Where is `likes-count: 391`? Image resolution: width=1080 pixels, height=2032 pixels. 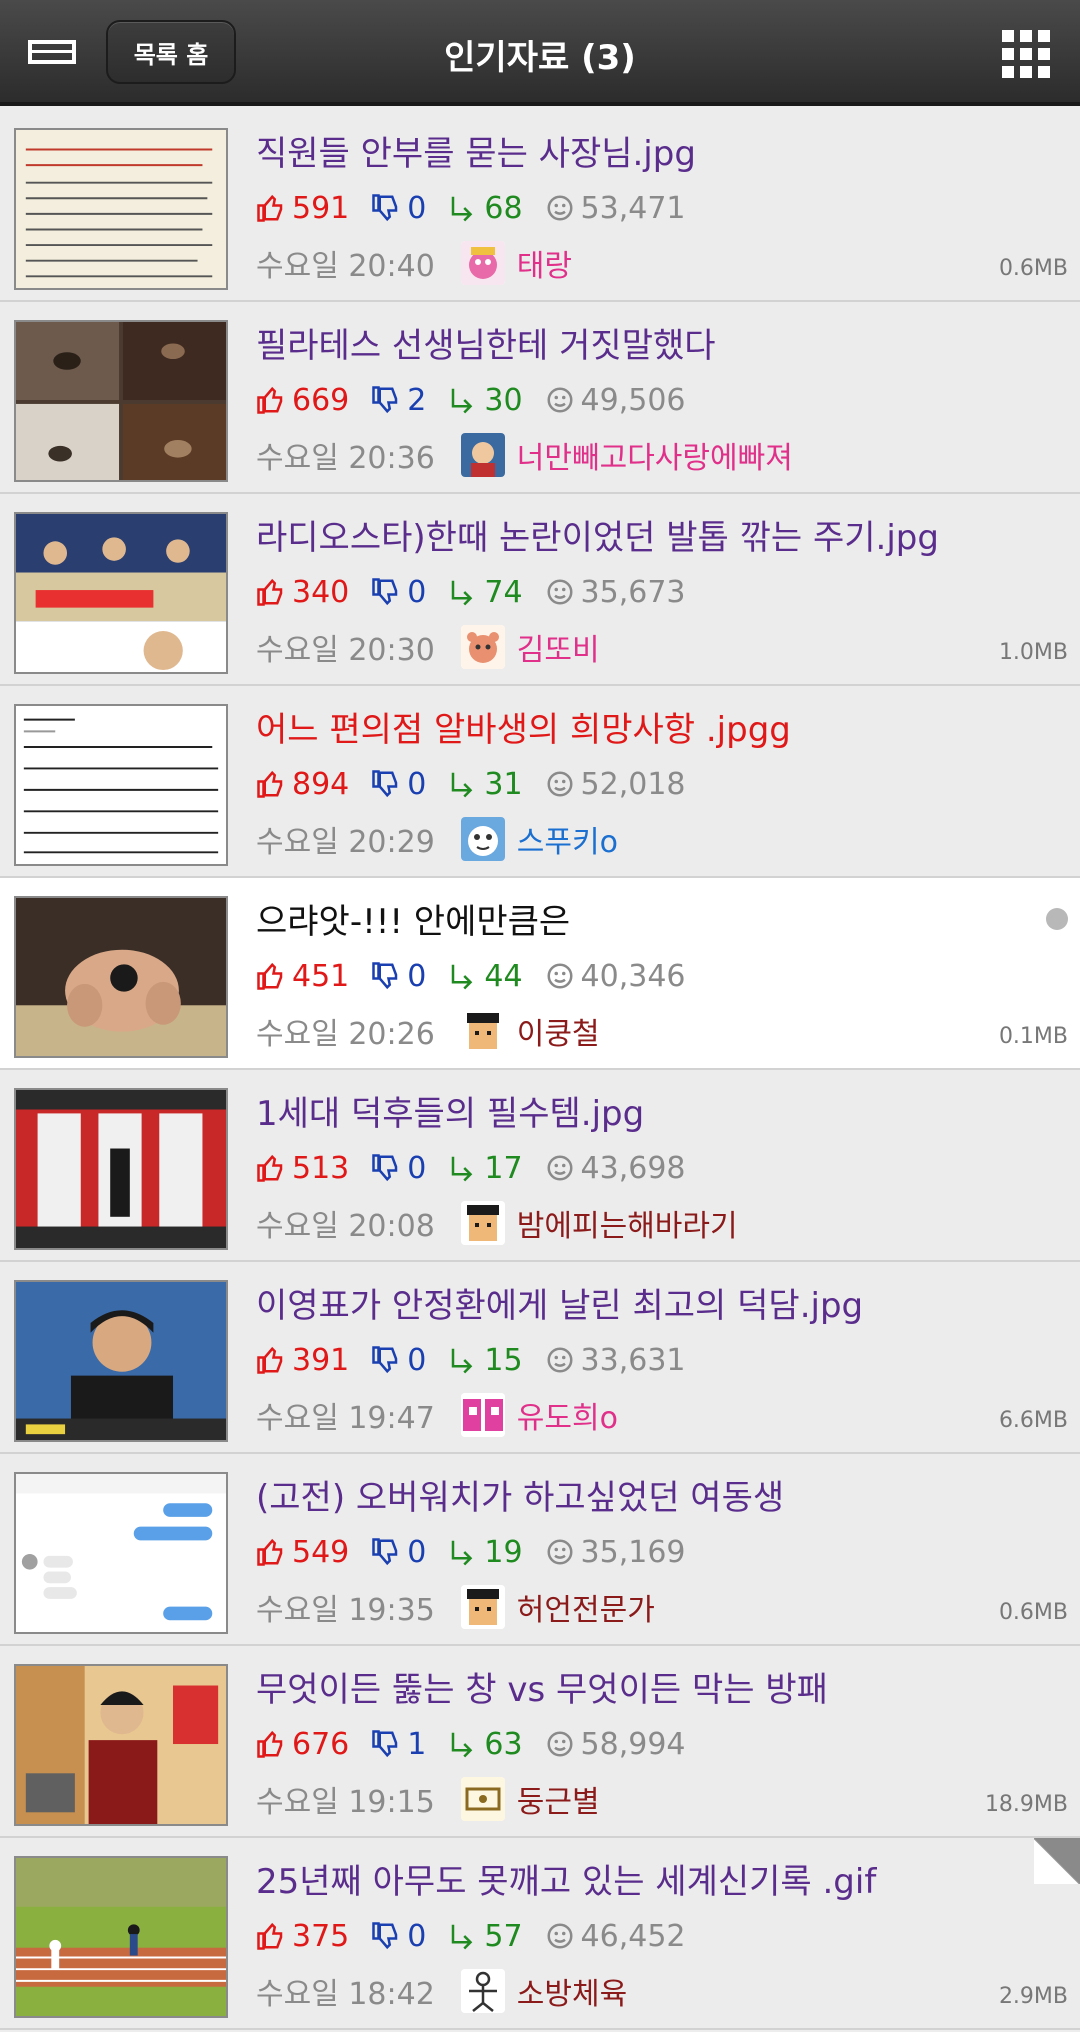 likes-count: 391 is located at coordinates (302, 1360).